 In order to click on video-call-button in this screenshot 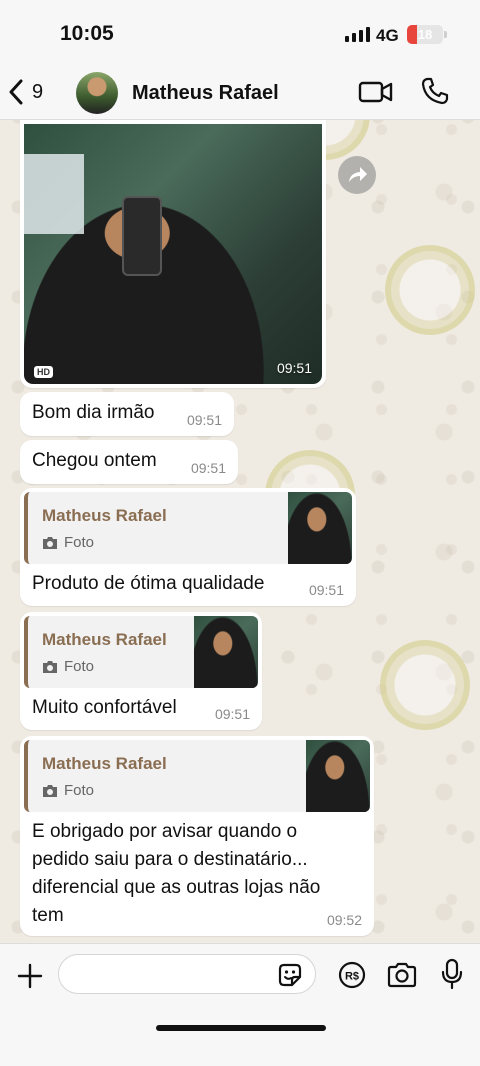, I will do `click(376, 92)`.